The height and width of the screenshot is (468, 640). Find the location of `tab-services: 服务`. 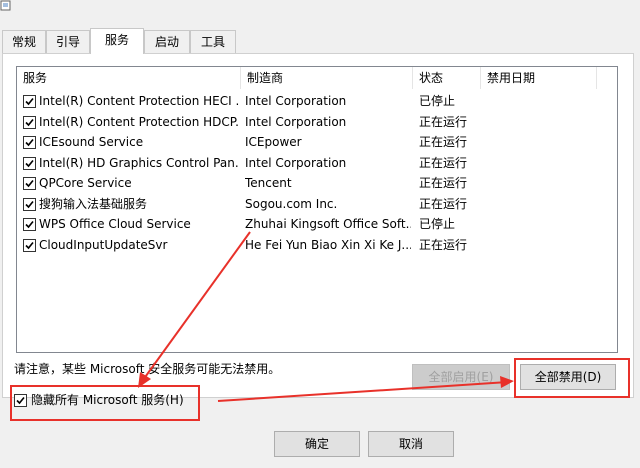

tab-services: 服务 is located at coordinates (117, 41).